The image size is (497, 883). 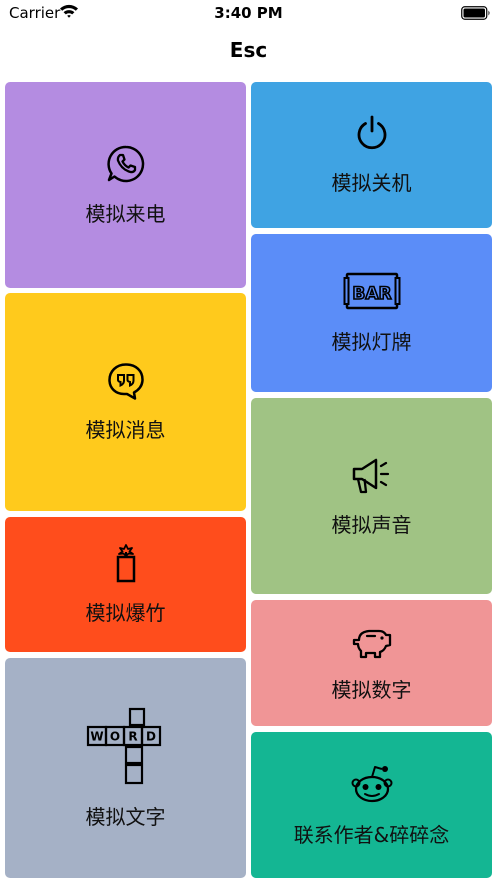 I want to click on simulate-number-tile: 模拟数字, so click(x=371, y=663).